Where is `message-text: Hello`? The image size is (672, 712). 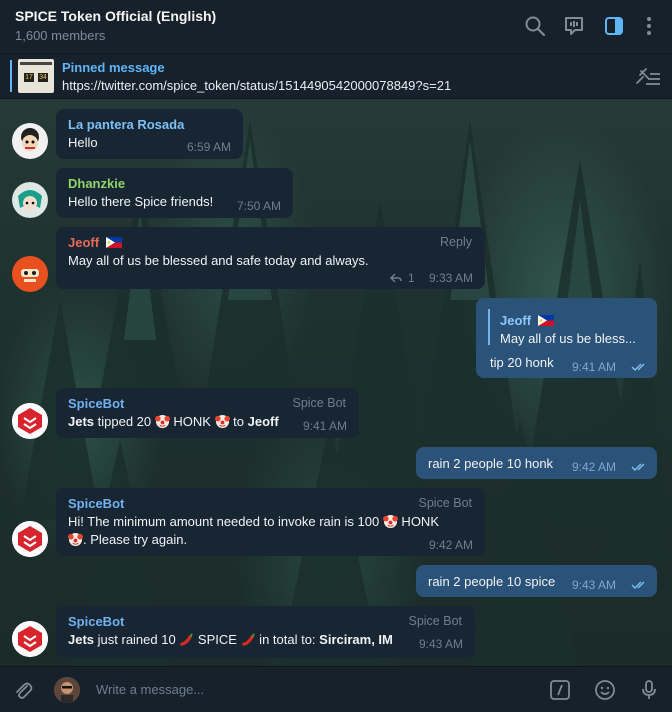
message-text: Hello is located at coordinates (83, 142).